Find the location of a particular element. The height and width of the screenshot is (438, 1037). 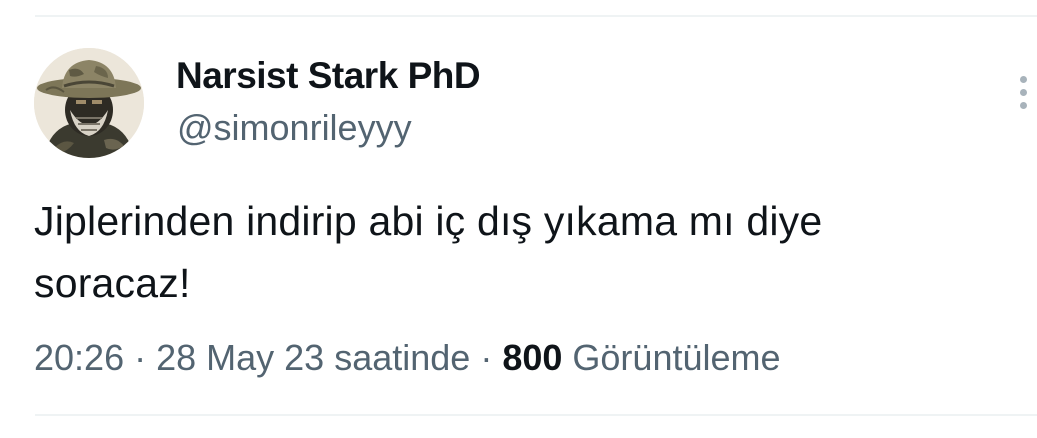

avatar is located at coordinates (89, 103).